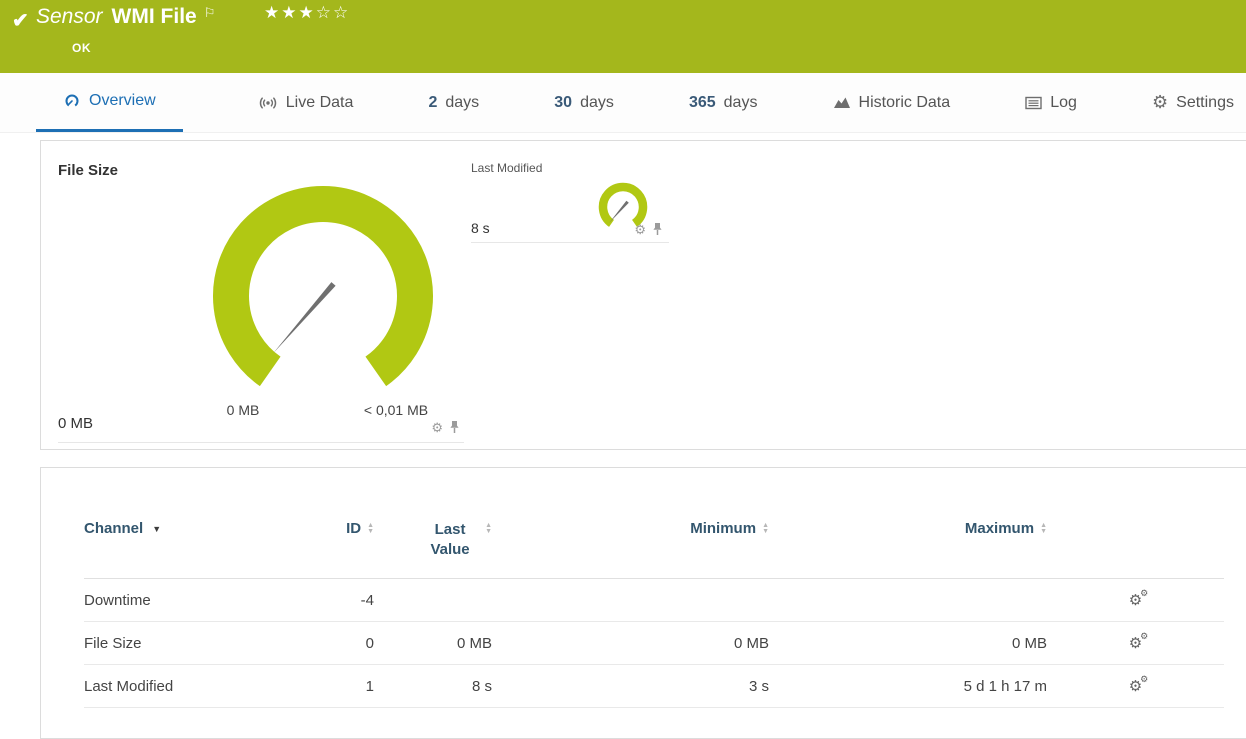 This screenshot has height=739, width=1246. I want to click on column-header-minimum: Minimum ▲ ▼, so click(630, 546).